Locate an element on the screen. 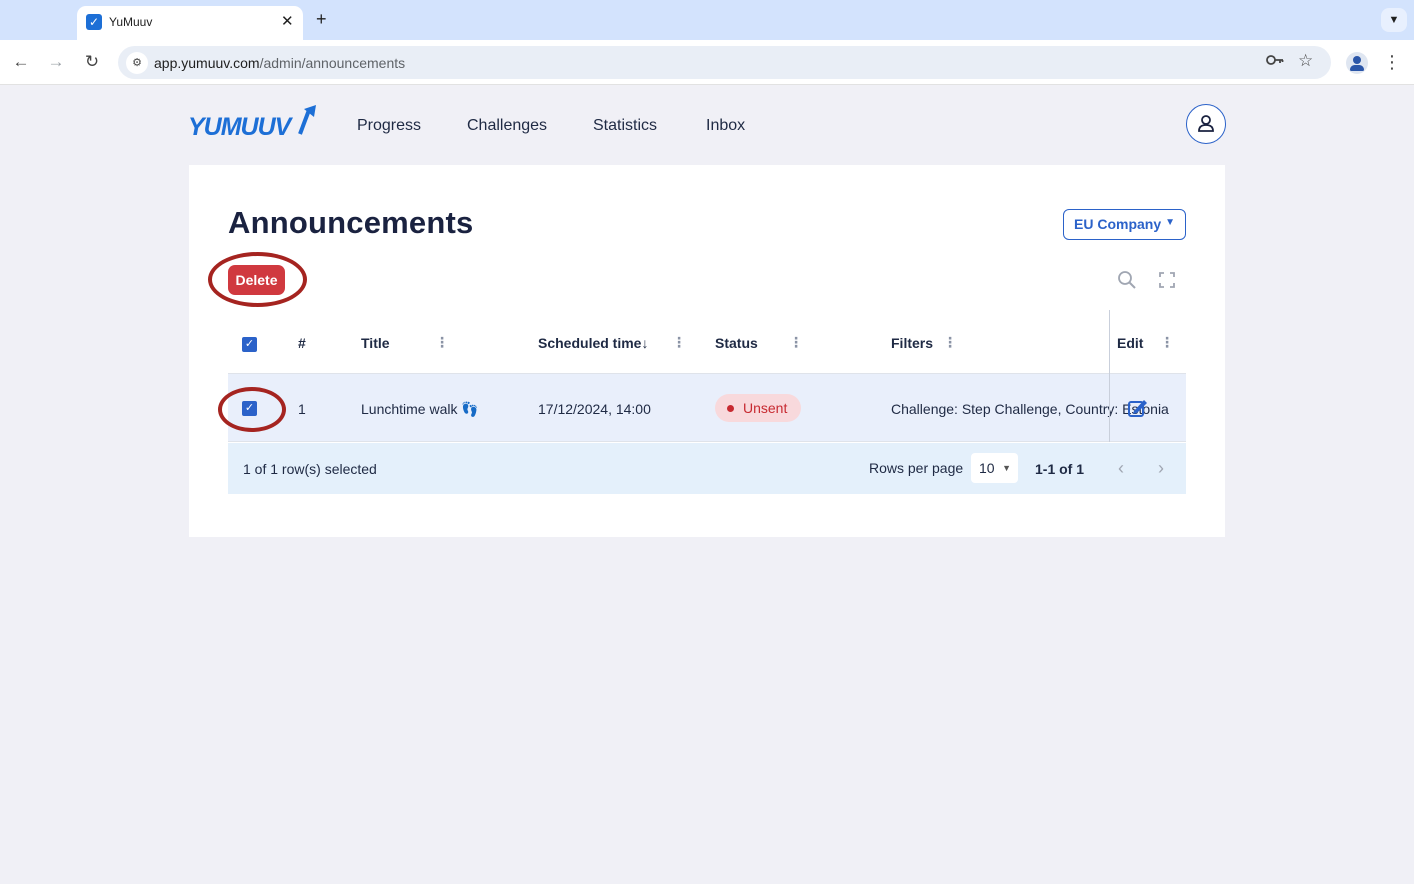 This screenshot has width=1414, height=884. company-select: EU Company ▼ is located at coordinates (1124, 224).